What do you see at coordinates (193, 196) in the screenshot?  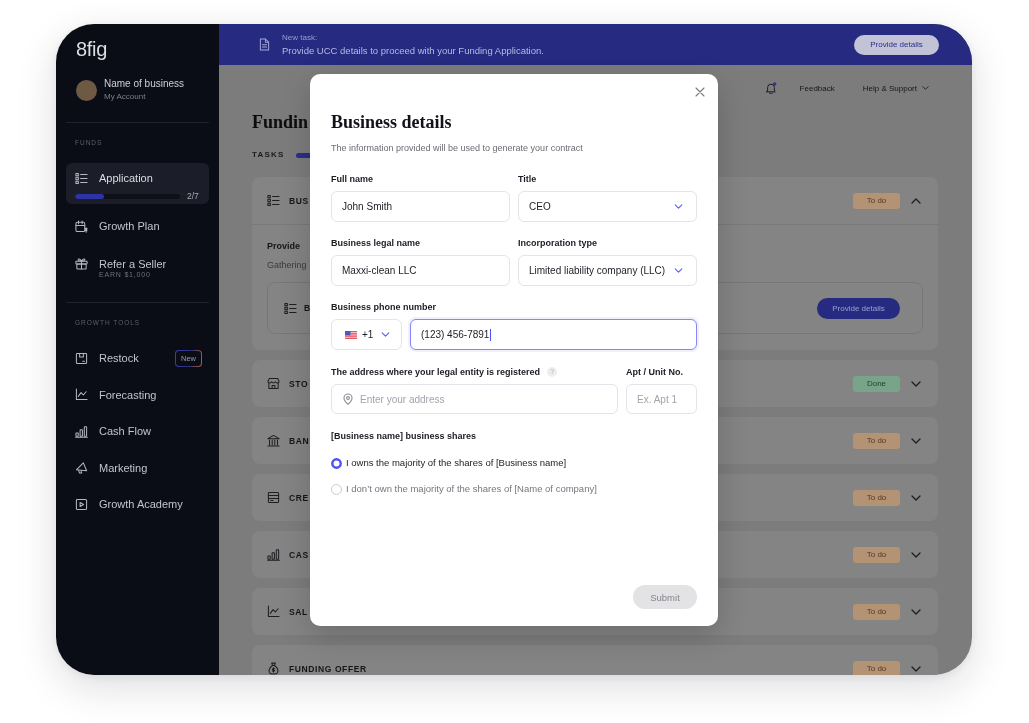 I see `progress-reading: 2/7` at bounding box center [193, 196].